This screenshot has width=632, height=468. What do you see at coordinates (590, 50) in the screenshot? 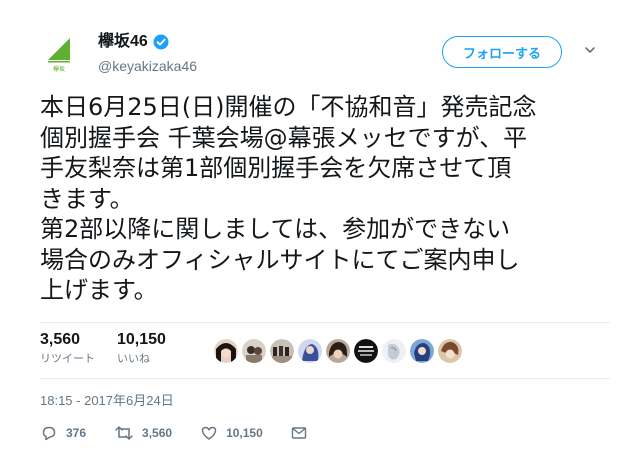
I see `chevron-down-icon` at bounding box center [590, 50].